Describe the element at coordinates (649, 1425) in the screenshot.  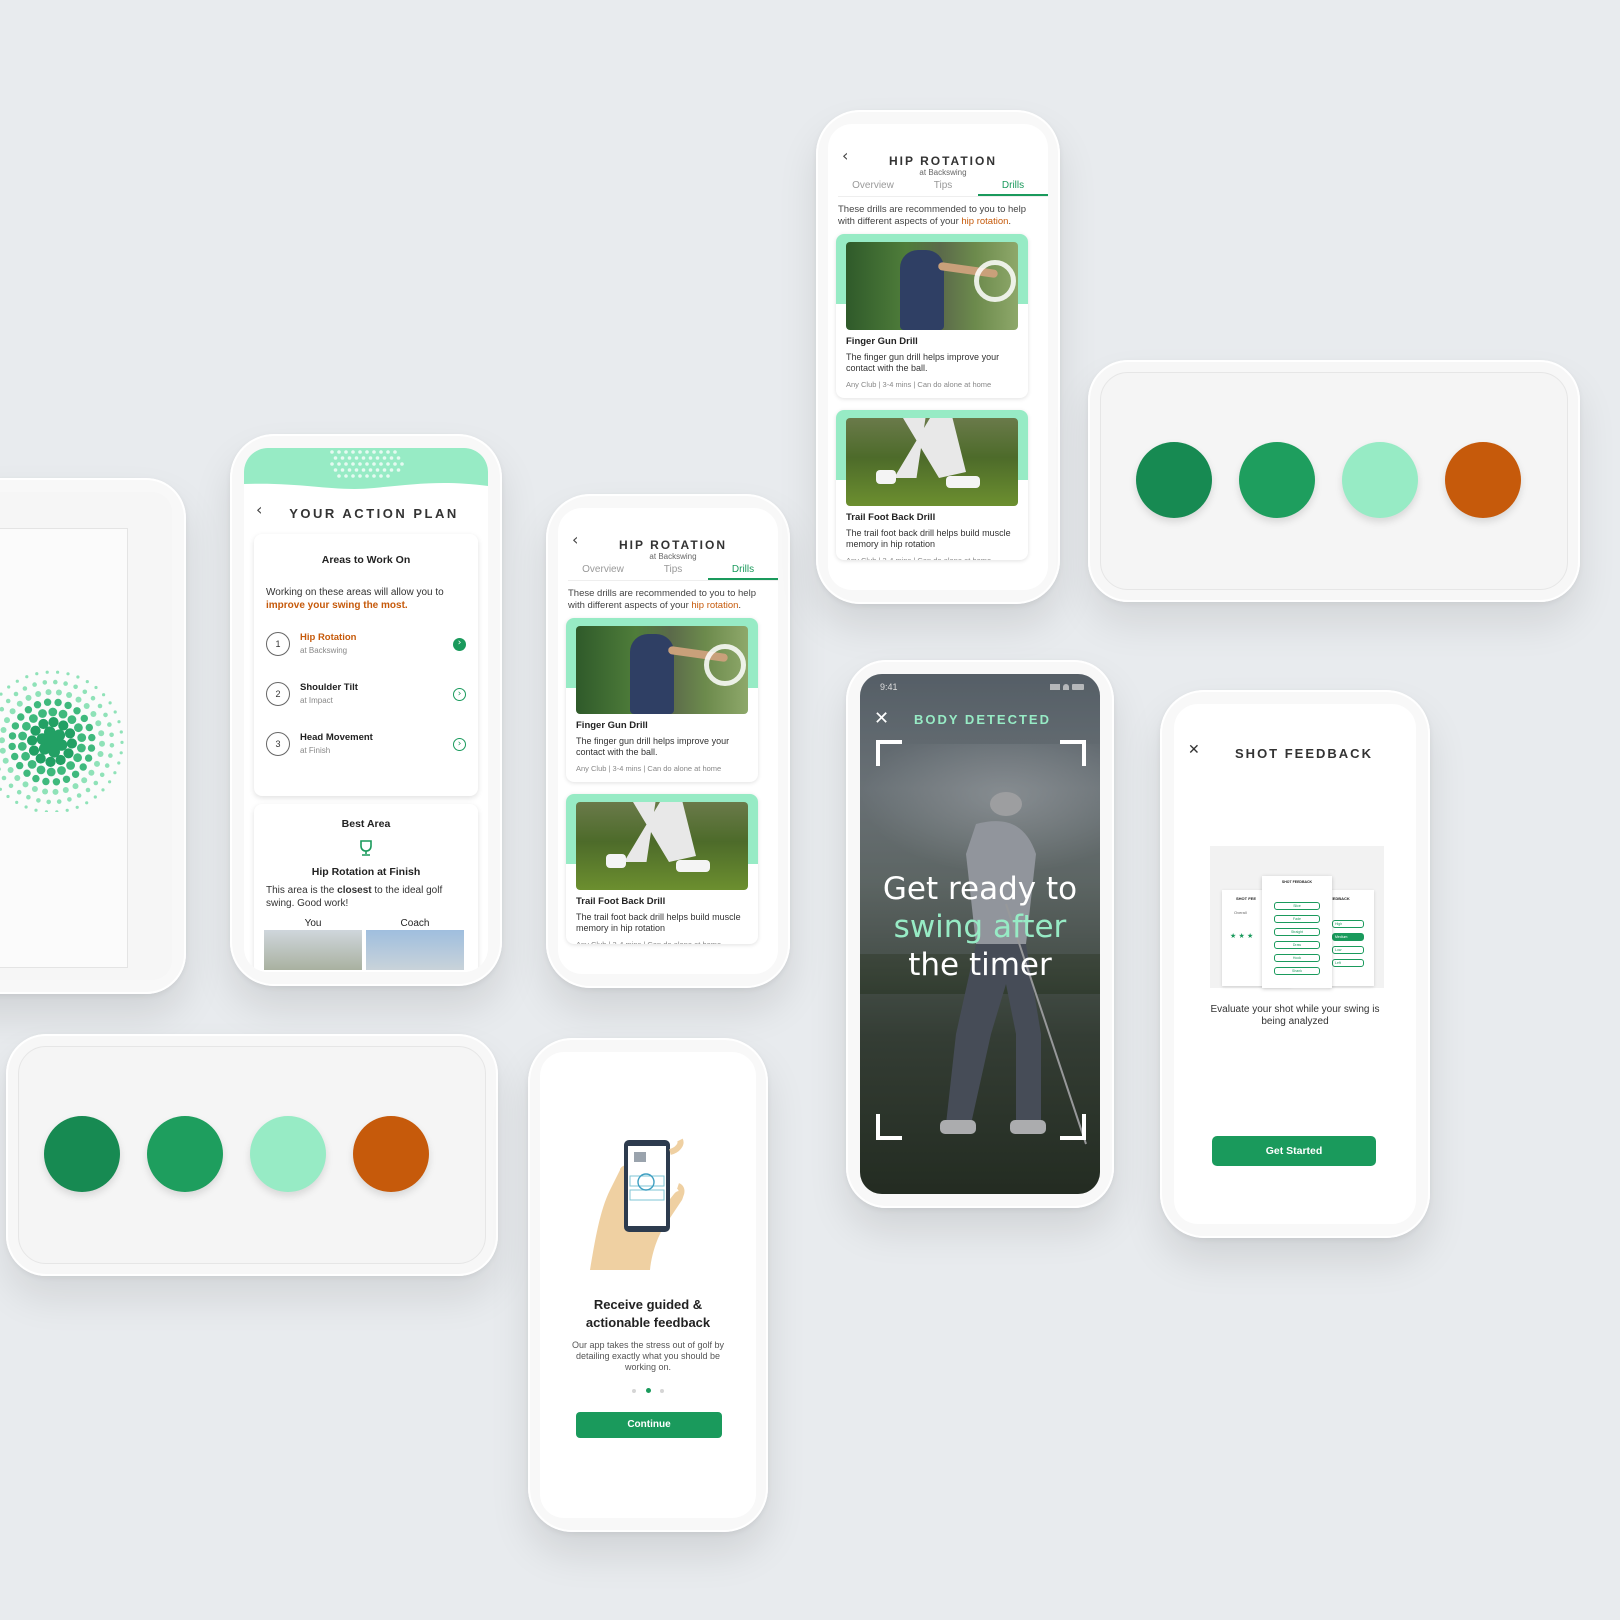
I see `continue-button: Continue` at that location.